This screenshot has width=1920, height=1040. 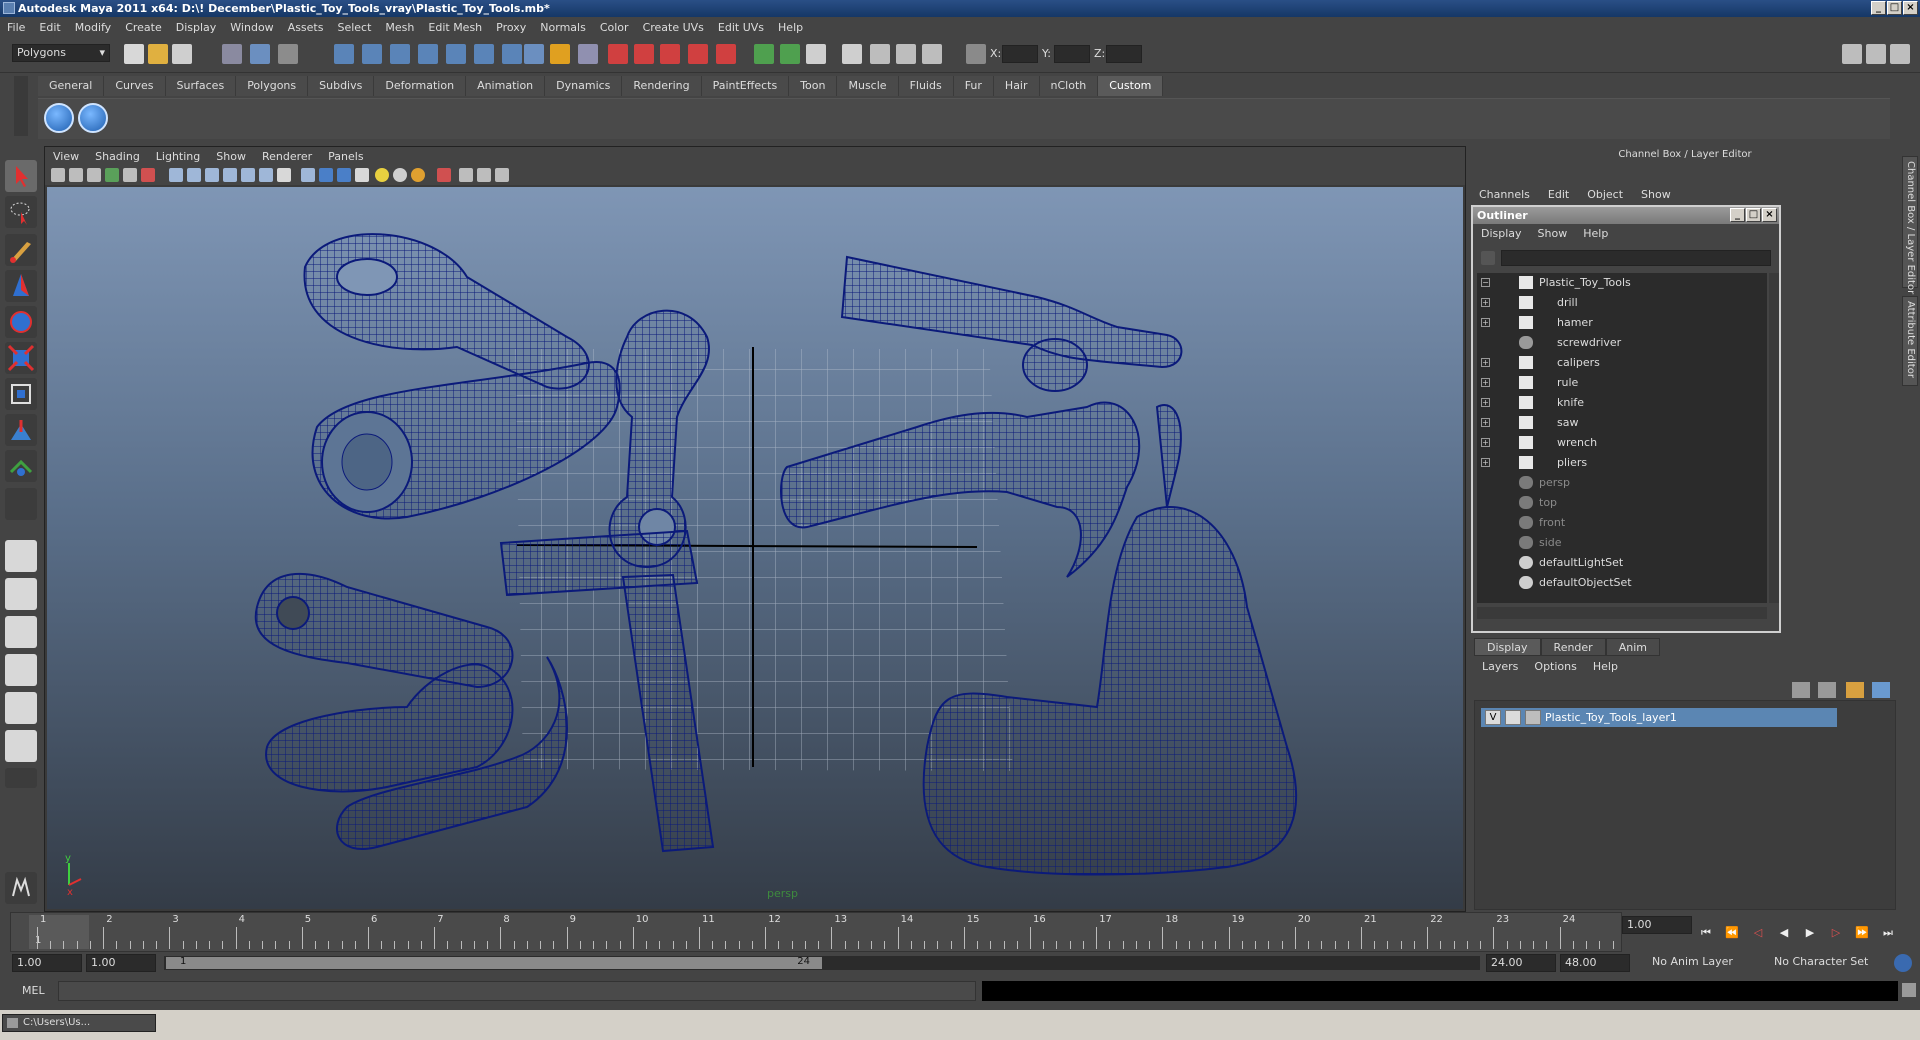 I want to click on menu-create: Create, so click(x=143, y=27).